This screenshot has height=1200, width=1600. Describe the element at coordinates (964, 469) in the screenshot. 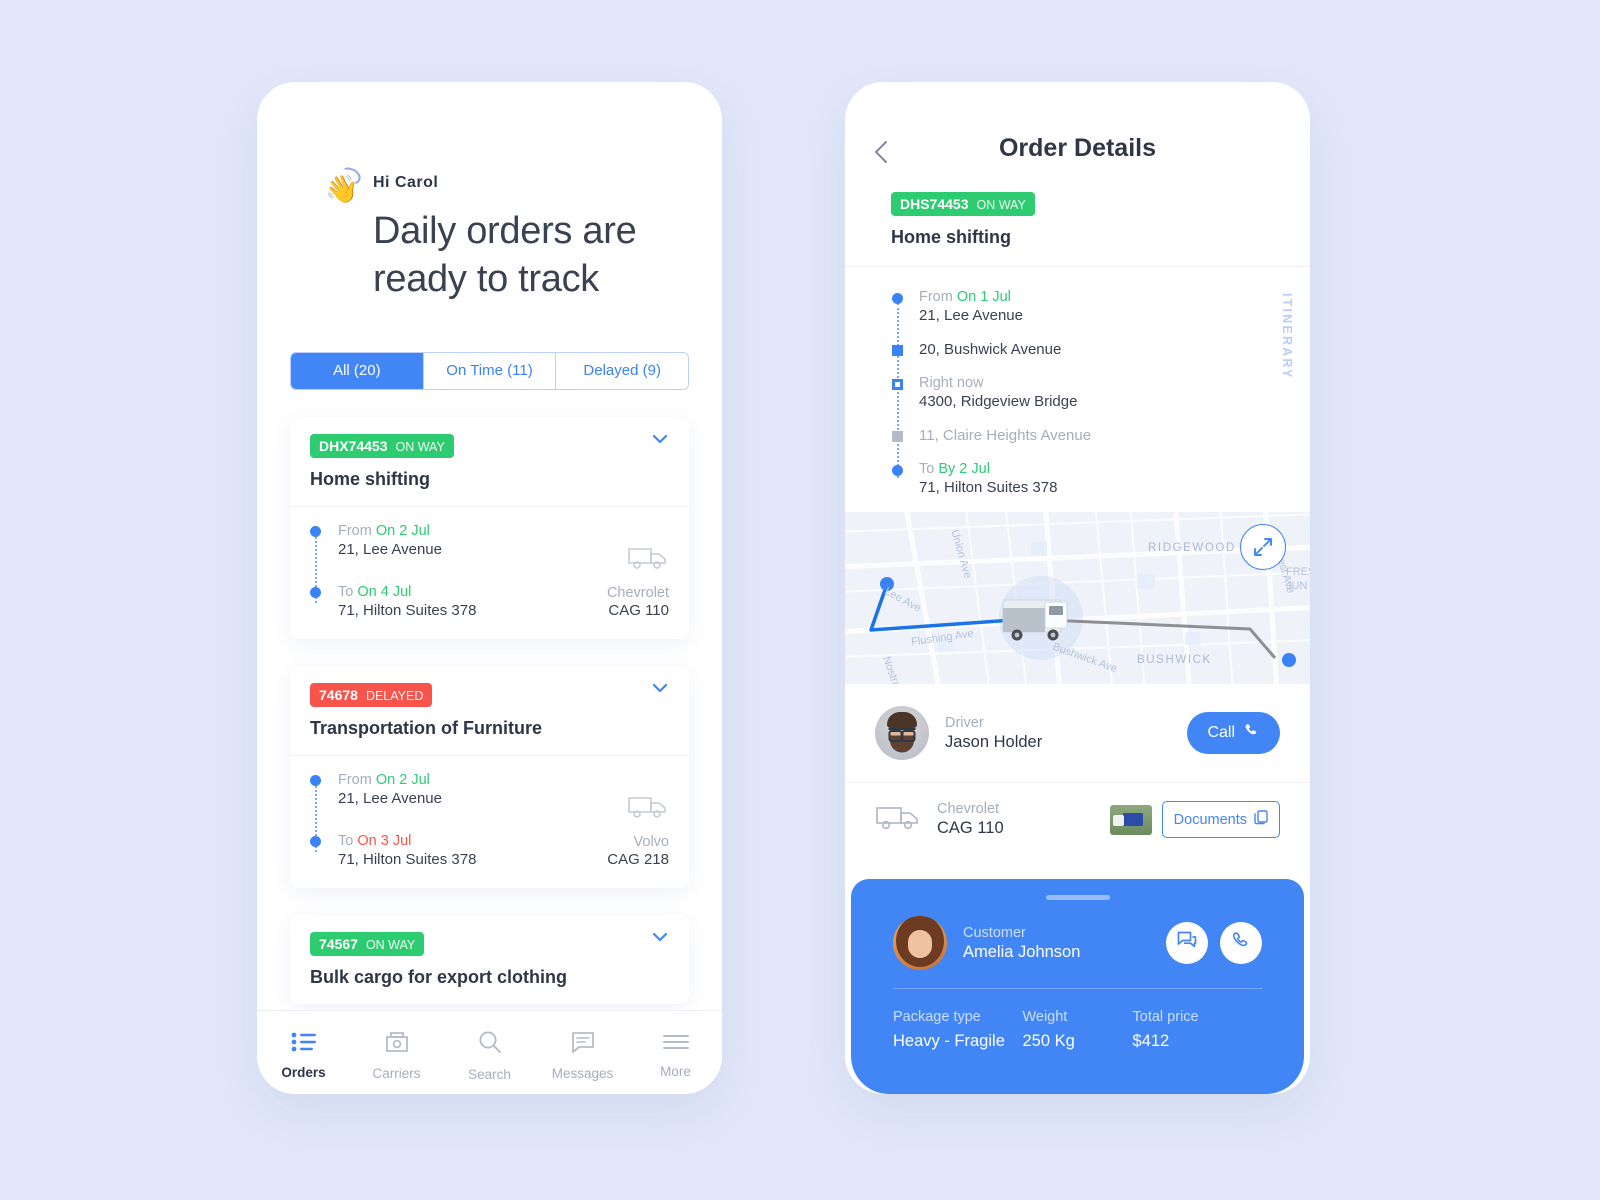

I see `stop-date: By 2 Jul` at that location.